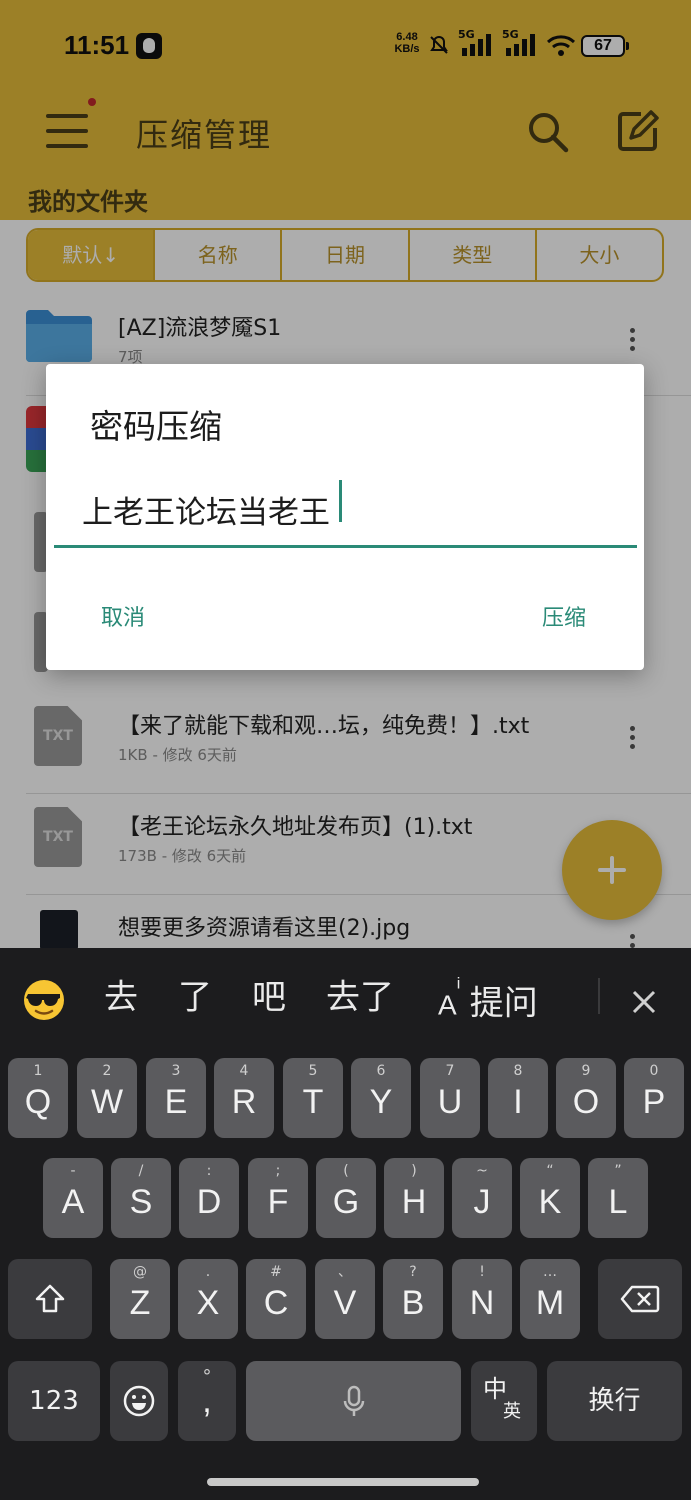 Image resolution: width=691 pixels, height=1500 pixels. Describe the element at coordinates (156, 426) in the screenshot. I see `dialog-title: 密码压缩` at that location.